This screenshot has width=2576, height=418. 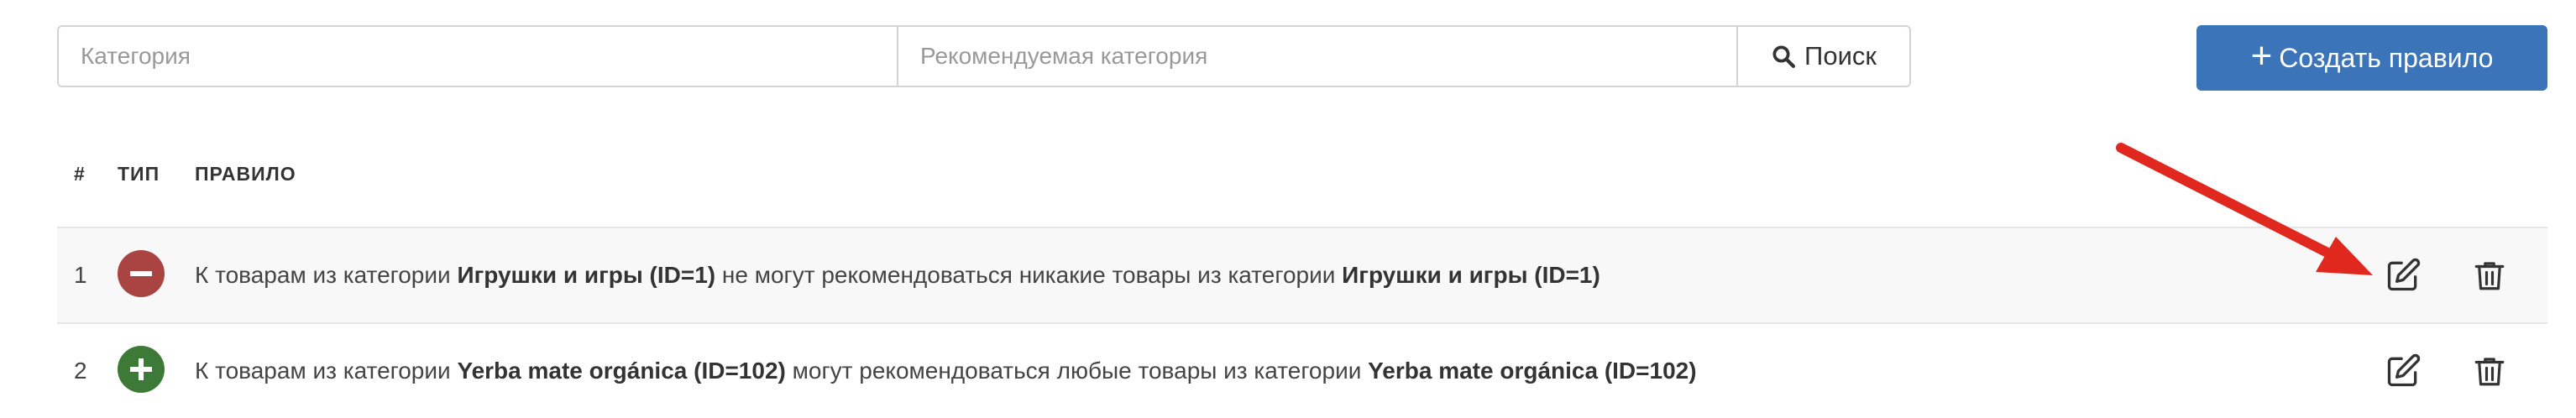 I want to click on category-filter-input, so click(x=478, y=57).